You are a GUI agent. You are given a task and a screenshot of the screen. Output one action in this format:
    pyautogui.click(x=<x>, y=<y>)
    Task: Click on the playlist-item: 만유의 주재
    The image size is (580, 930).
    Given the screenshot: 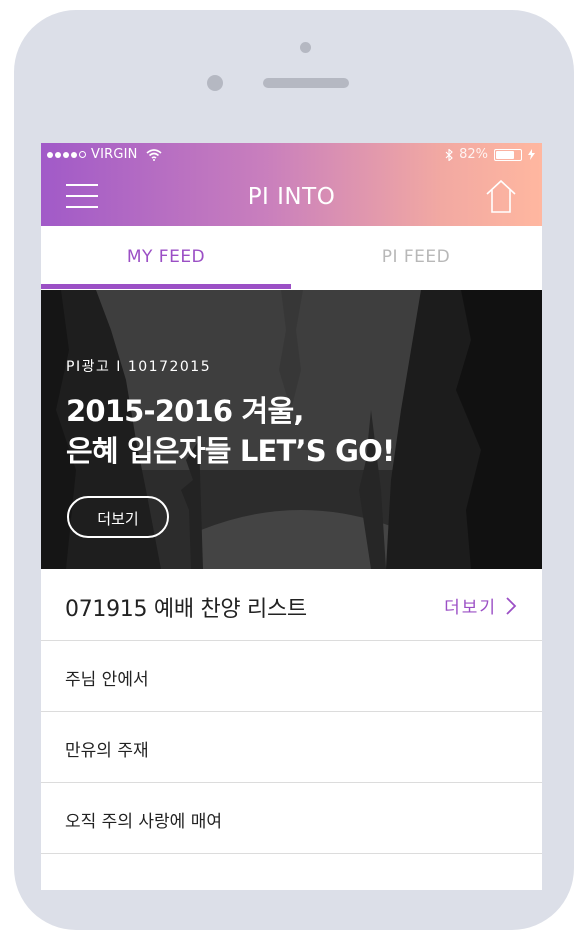 What is the action you would take?
    pyautogui.click(x=291, y=747)
    